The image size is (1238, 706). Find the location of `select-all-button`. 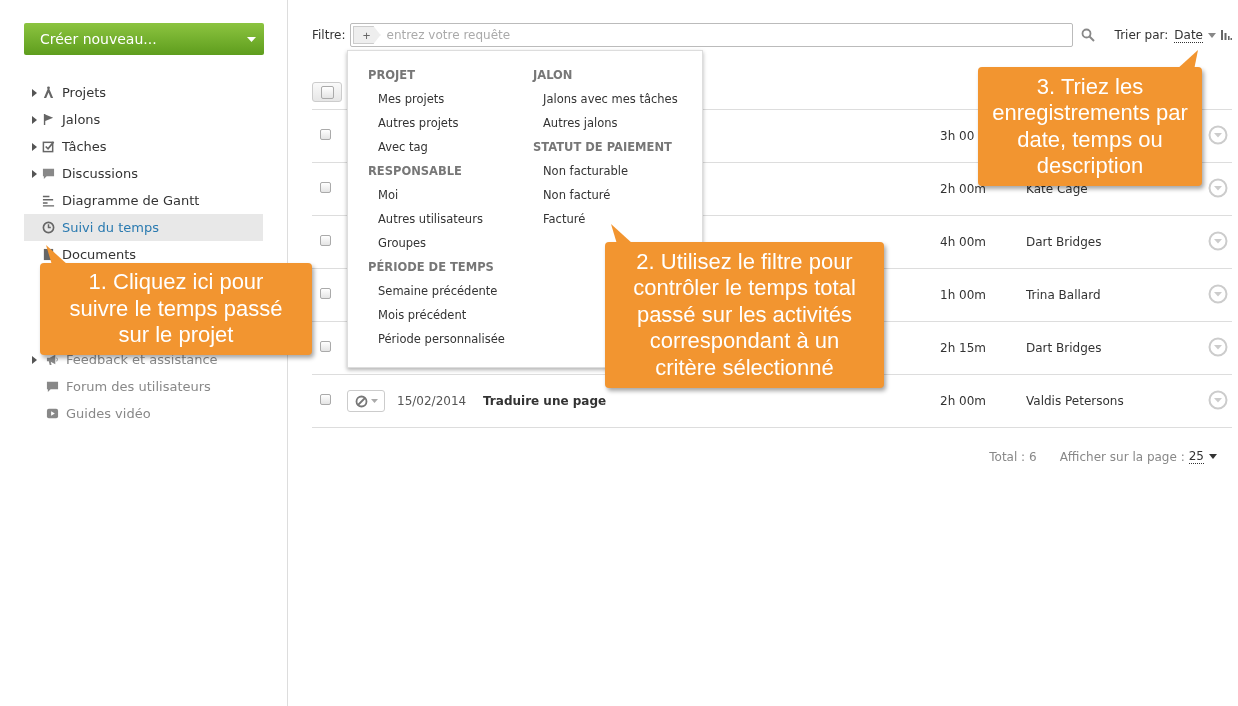

select-all-button is located at coordinates (327, 92).